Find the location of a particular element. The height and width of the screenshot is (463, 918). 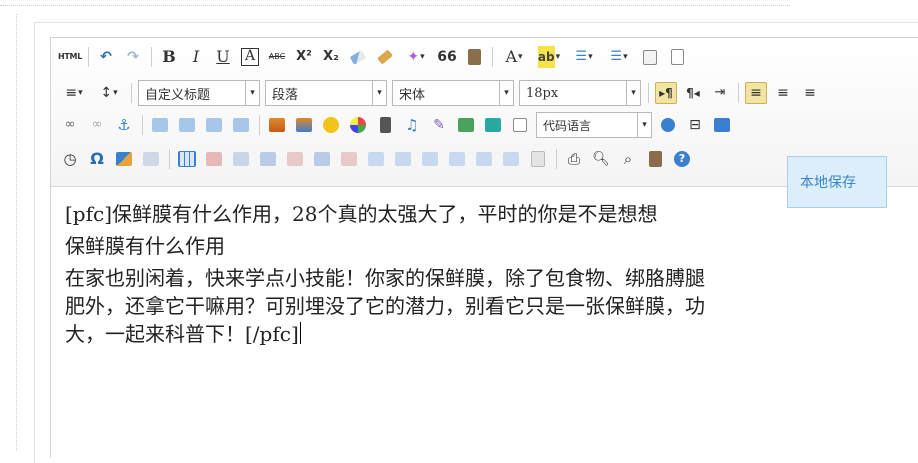

merge-down-icon is located at coordinates (430, 159).